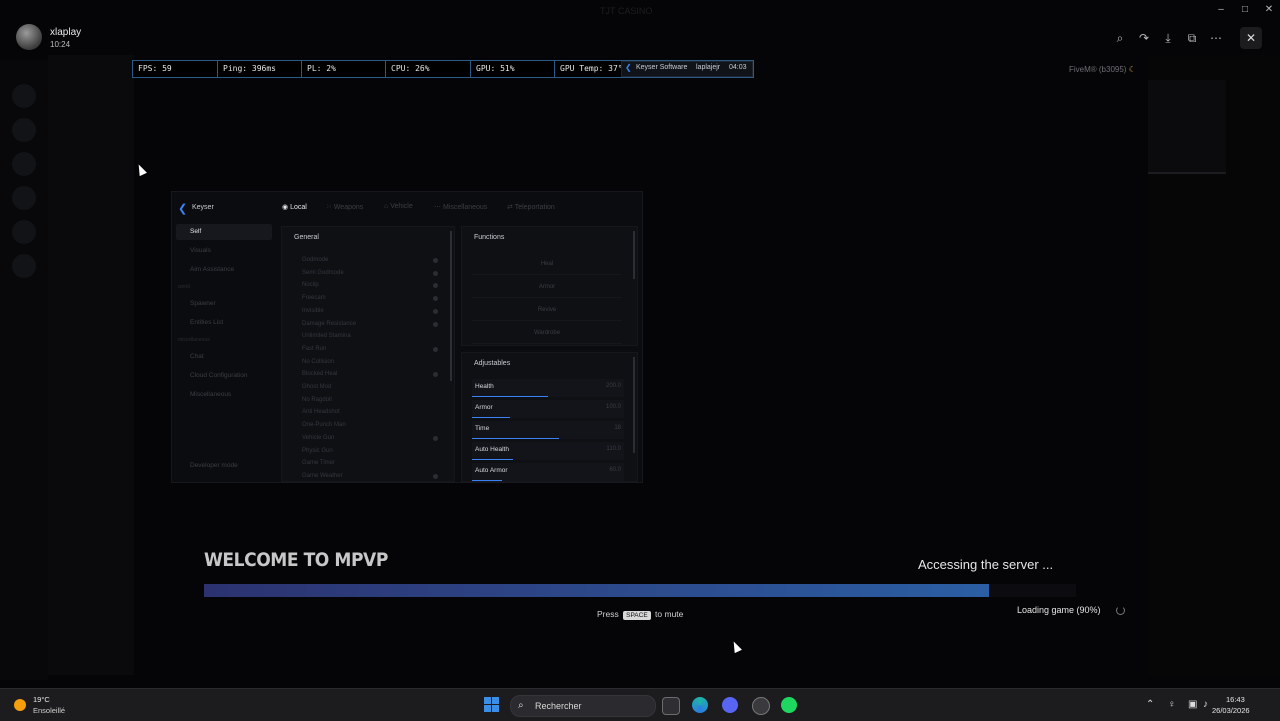 Image resolution: width=1280 pixels, height=721 pixels. Describe the element at coordinates (489, 237) in the screenshot. I see `functions-title: Functions` at that location.